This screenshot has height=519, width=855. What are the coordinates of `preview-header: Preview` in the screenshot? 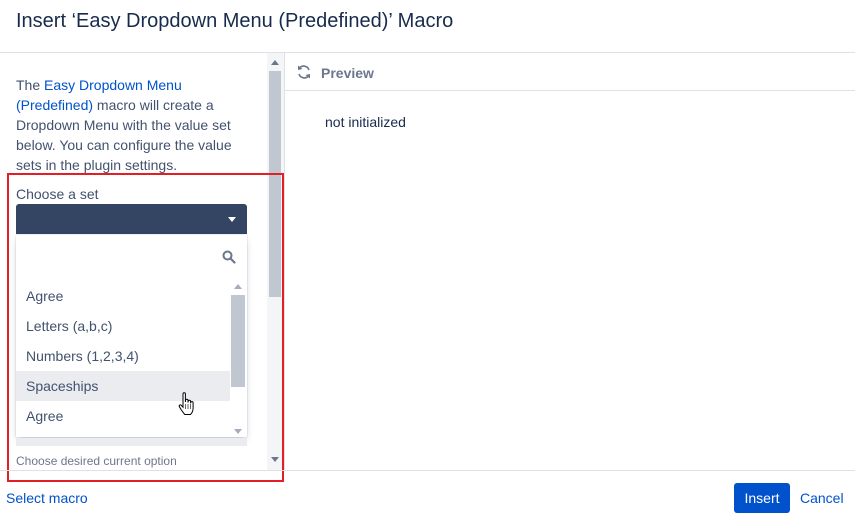 It's located at (570, 72).